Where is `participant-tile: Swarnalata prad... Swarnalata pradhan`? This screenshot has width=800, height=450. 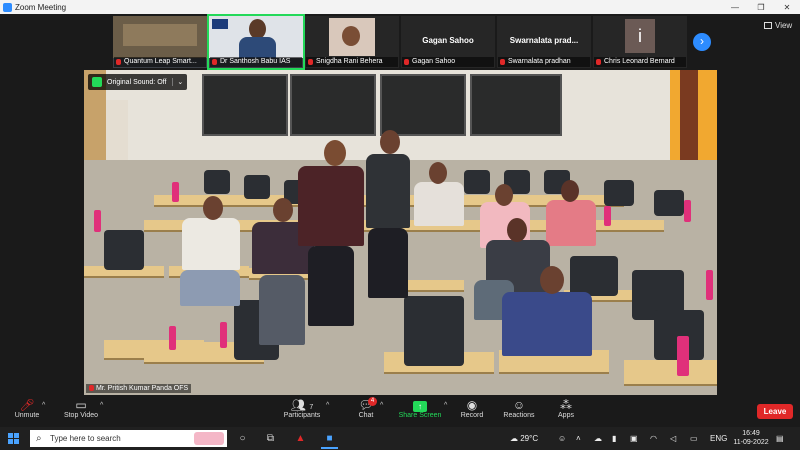 participant-tile: Swarnalata prad... Swarnalata pradhan is located at coordinates (544, 42).